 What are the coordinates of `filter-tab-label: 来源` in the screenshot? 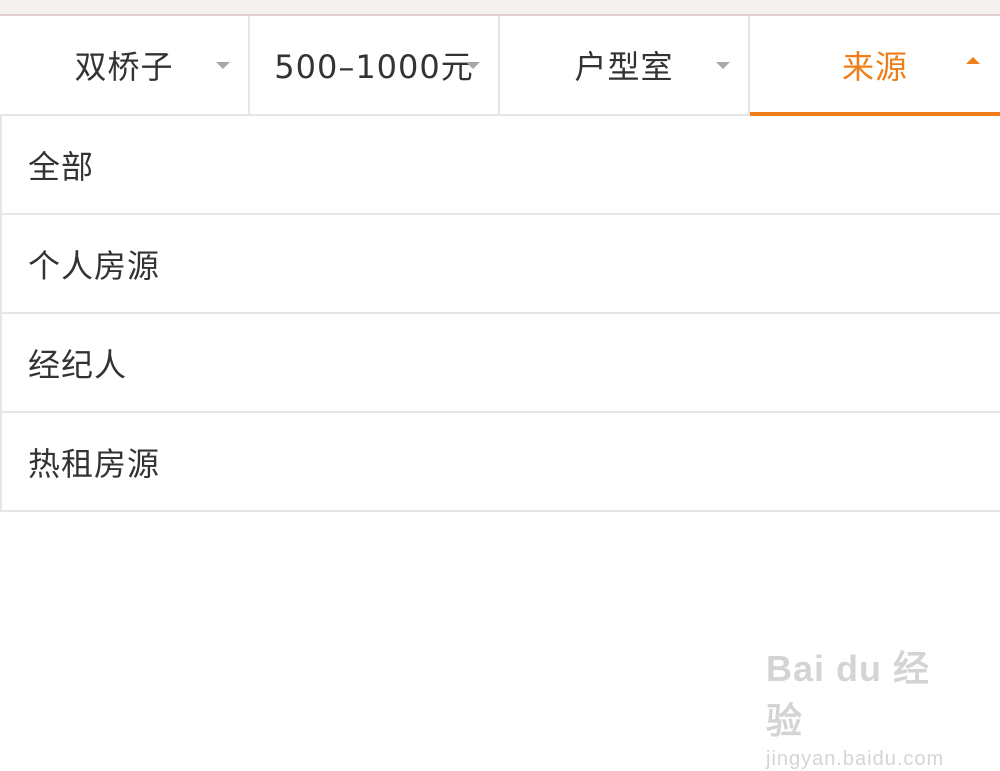 It's located at (874, 67).